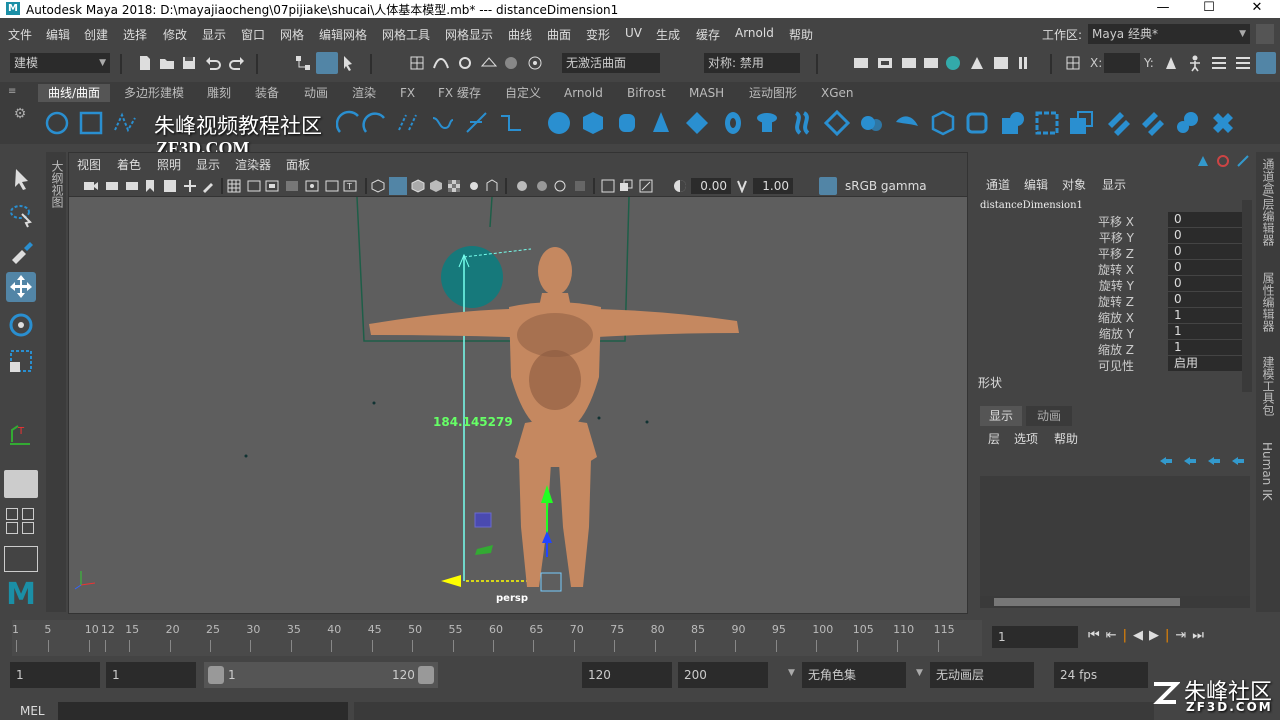 This screenshot has height=720, width=1280. Describe the element at coordinates (364, 93) in the screenshot. I see `shelf-tab-rendering: 渲染` at that location.